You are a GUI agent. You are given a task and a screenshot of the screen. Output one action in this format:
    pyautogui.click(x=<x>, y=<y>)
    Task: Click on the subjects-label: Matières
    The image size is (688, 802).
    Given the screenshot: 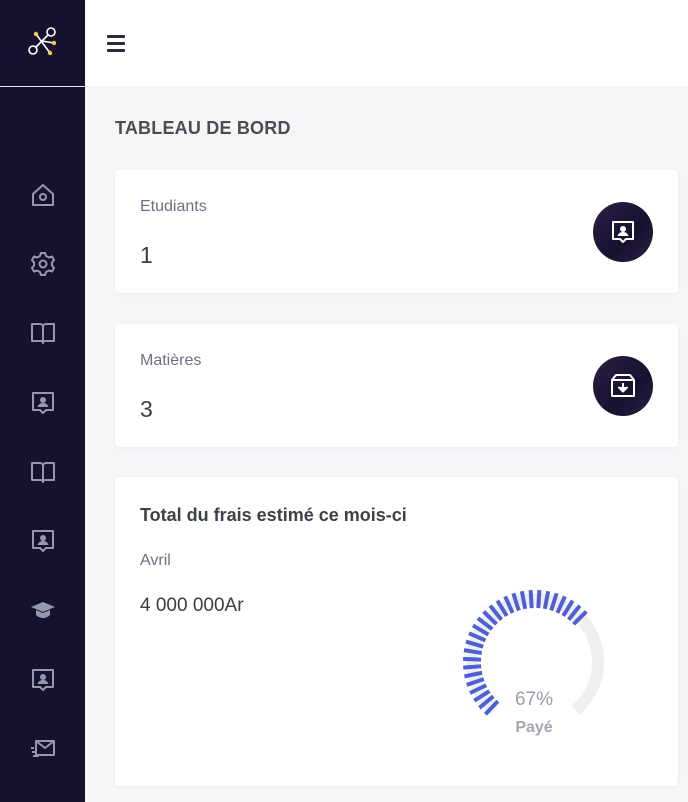 What is the action you would take?
    pyautogui.click(x=171, y=360)
    